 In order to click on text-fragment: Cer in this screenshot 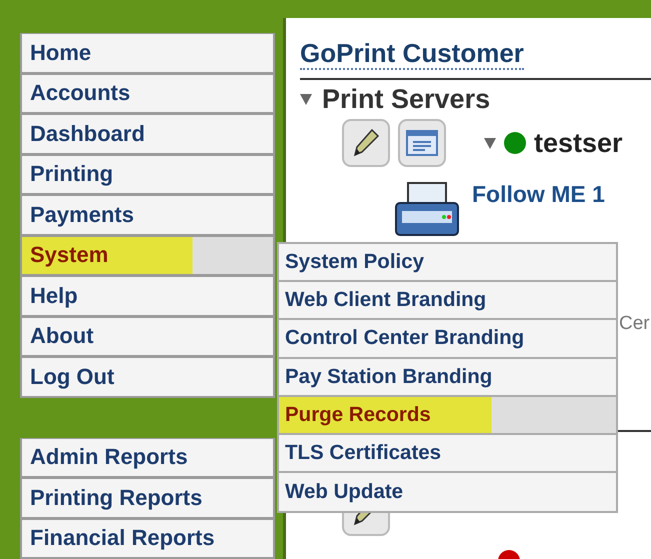, I will do `click(634, 324)`.